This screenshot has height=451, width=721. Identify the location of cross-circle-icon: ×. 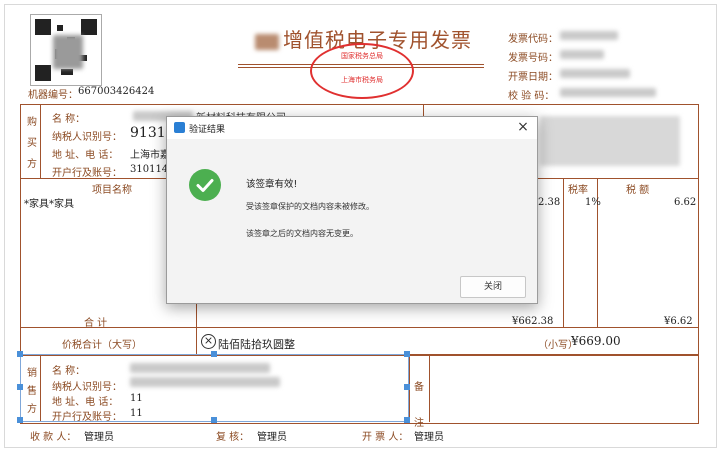
(208, 341).